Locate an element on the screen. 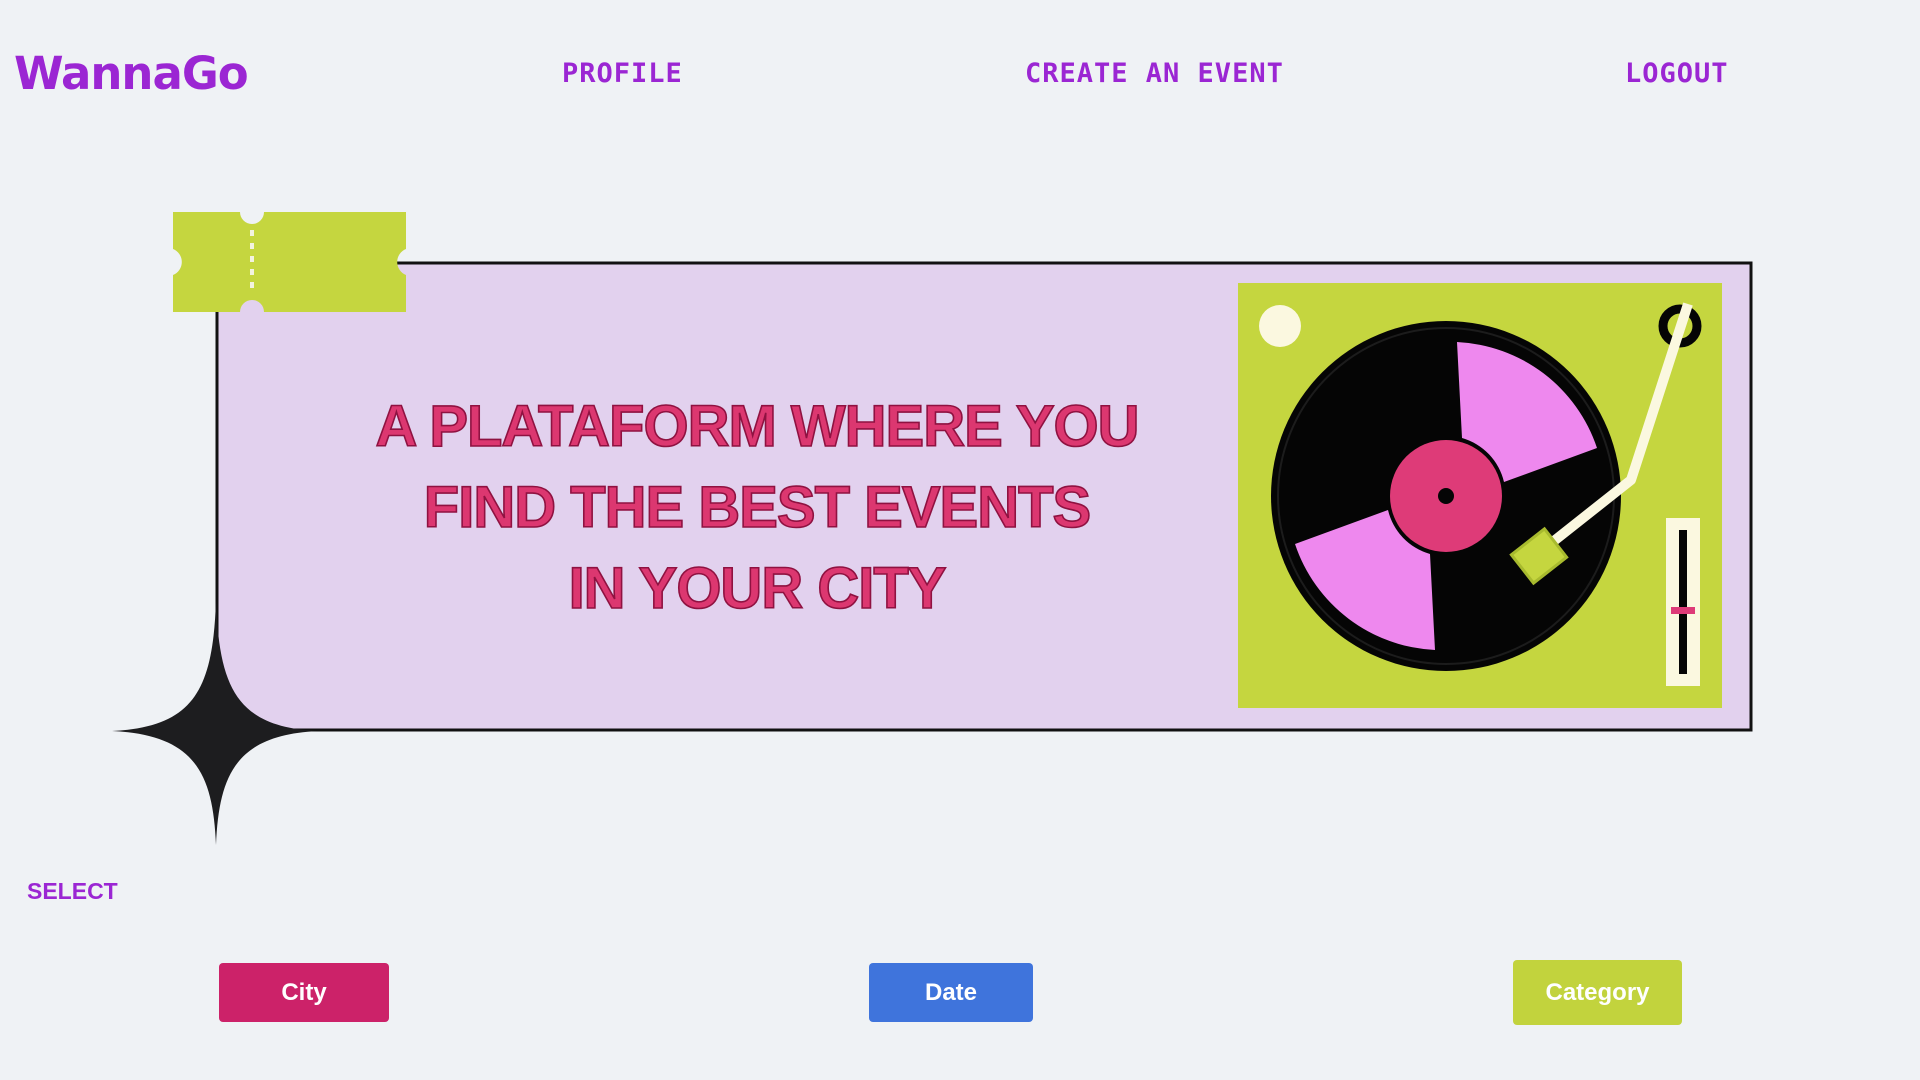  select-label: SELECT is located at coordinates (72, 891).